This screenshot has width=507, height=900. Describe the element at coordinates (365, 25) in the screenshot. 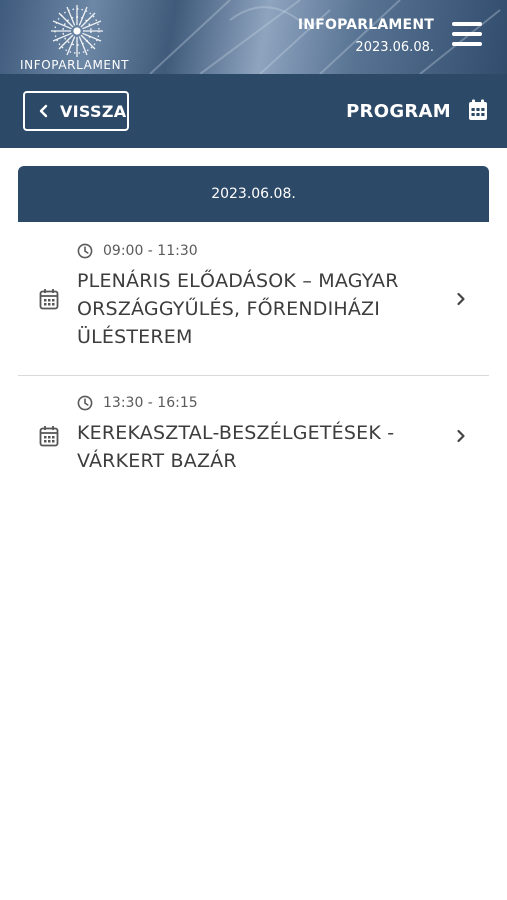

I see `app-title: INFOPARLAMENT` at that location.